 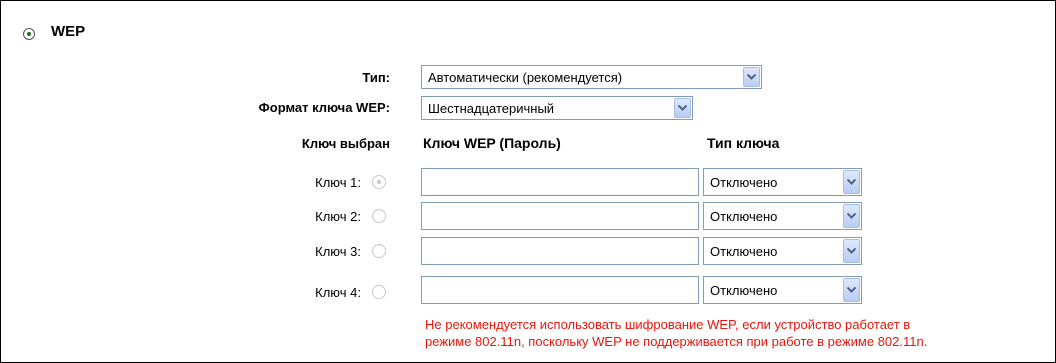 I want to click on key-2-type-value: Отключено, so click(x=744, y=216).